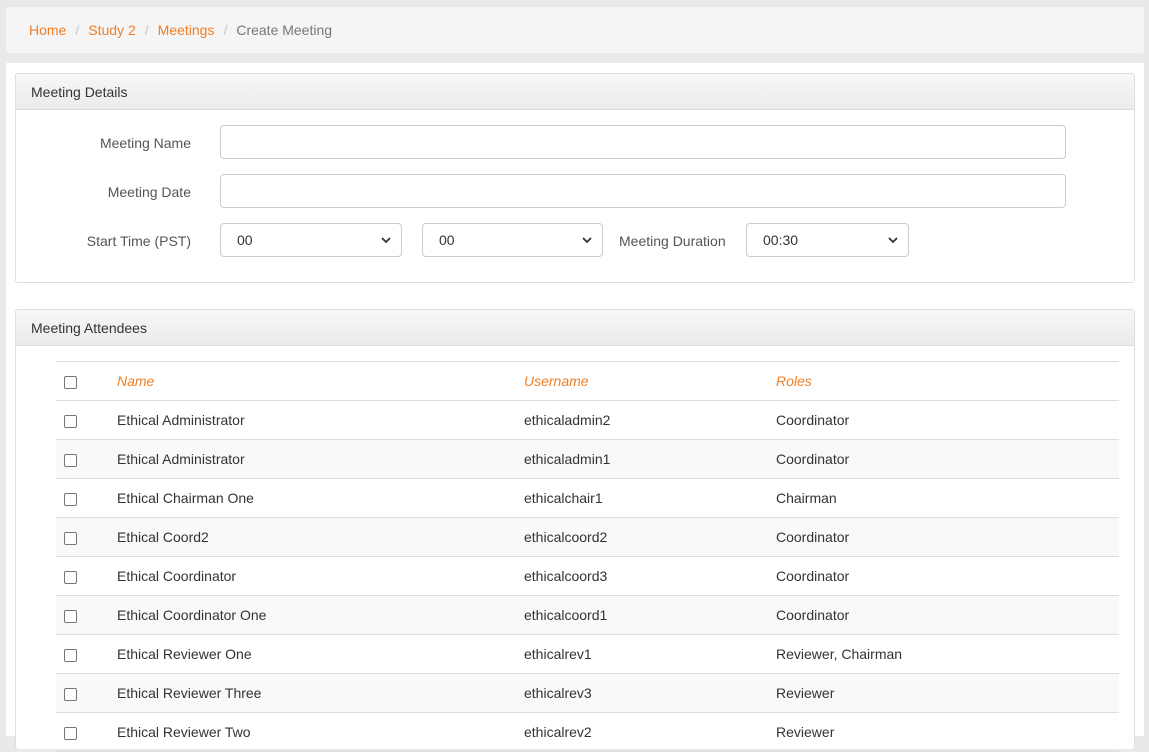 The image size is (1149, 752). I want to click on breadcrumb-study-link: Study 2, so click(111, 30).